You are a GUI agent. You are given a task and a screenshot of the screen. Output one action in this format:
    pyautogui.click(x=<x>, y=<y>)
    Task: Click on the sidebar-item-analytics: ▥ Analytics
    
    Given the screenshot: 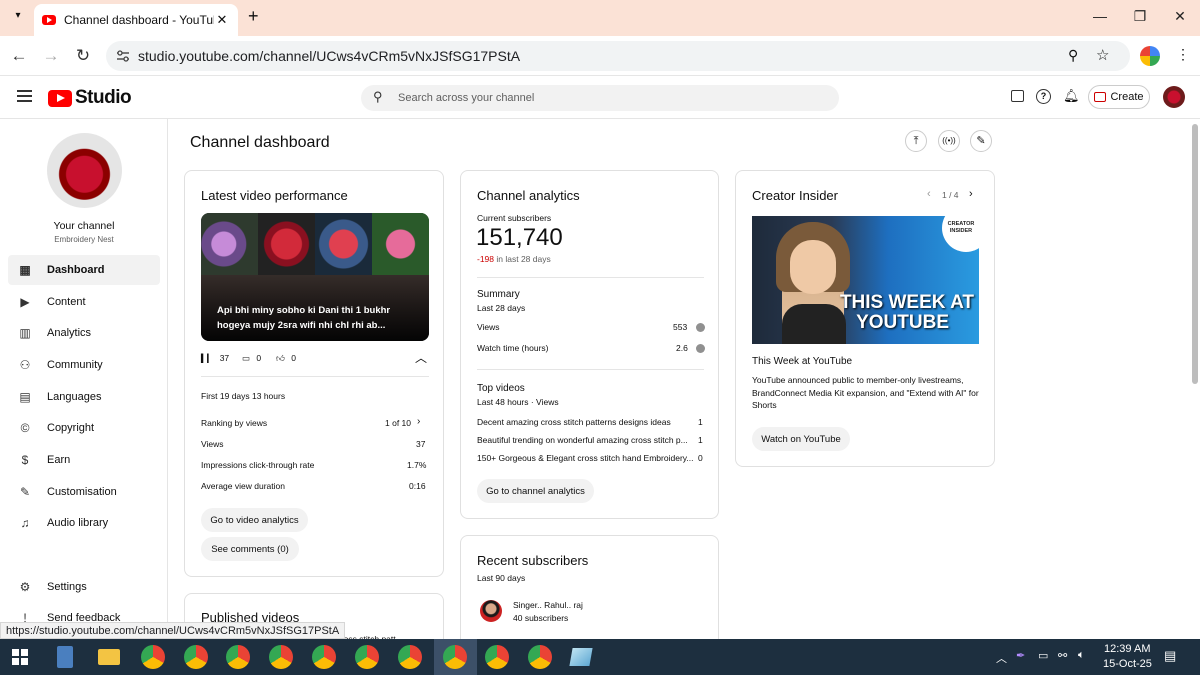 What is the action you would take?
    pyautogui.click(x=84, y=333)
    